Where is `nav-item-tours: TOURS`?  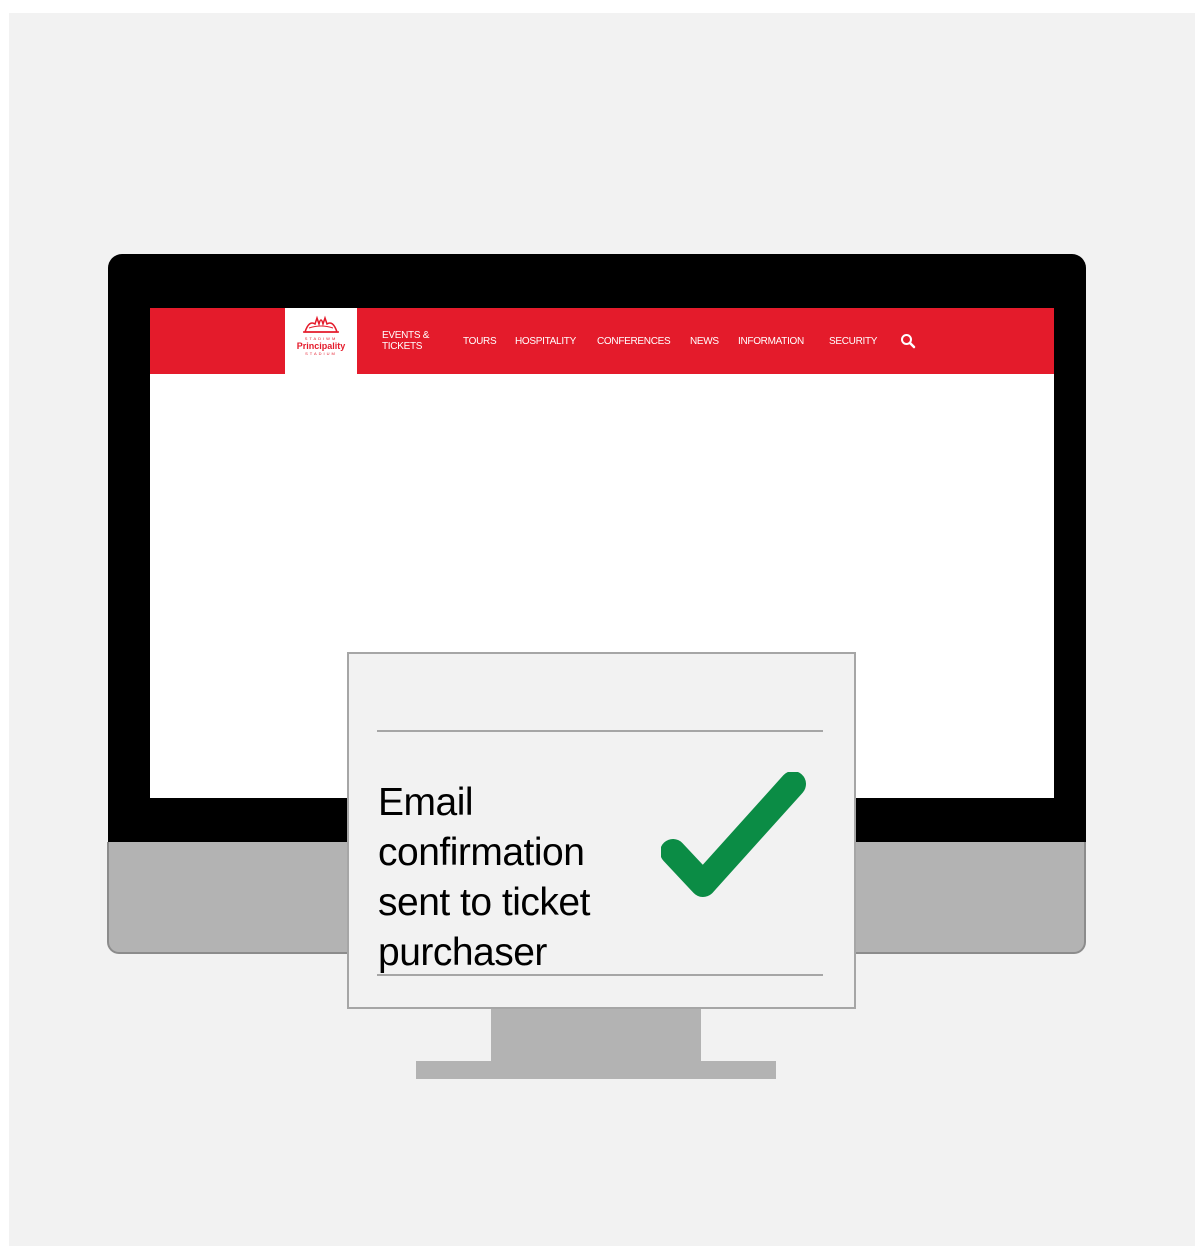
nav-item-tours: TOURS is located at coordinates (480, 341).